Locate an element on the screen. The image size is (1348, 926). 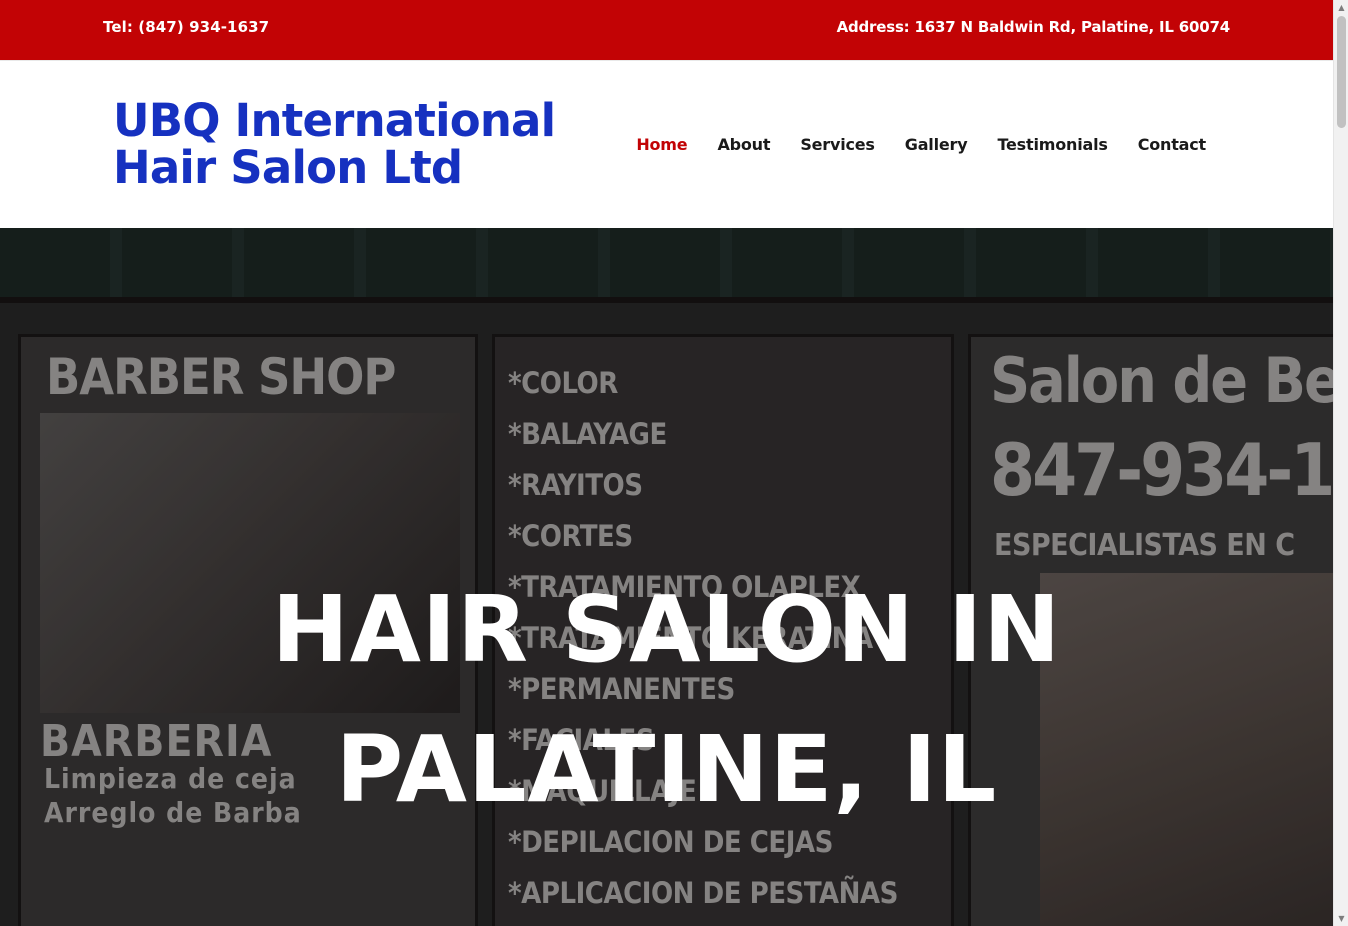
hero-title-line-1: HAIR SALON IN is located at coordinates (666, 629).